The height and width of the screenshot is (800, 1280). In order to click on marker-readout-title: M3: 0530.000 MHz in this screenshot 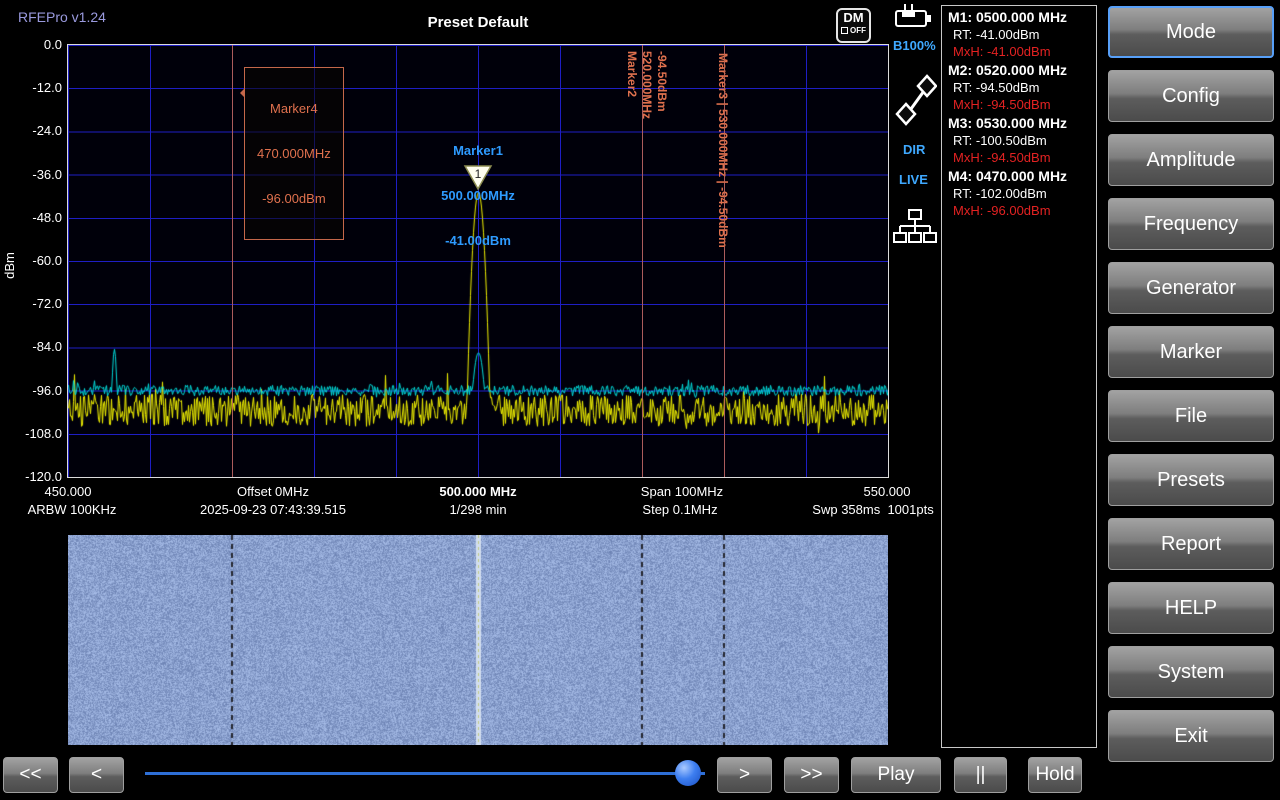, I will do `click(1008, 123)`.